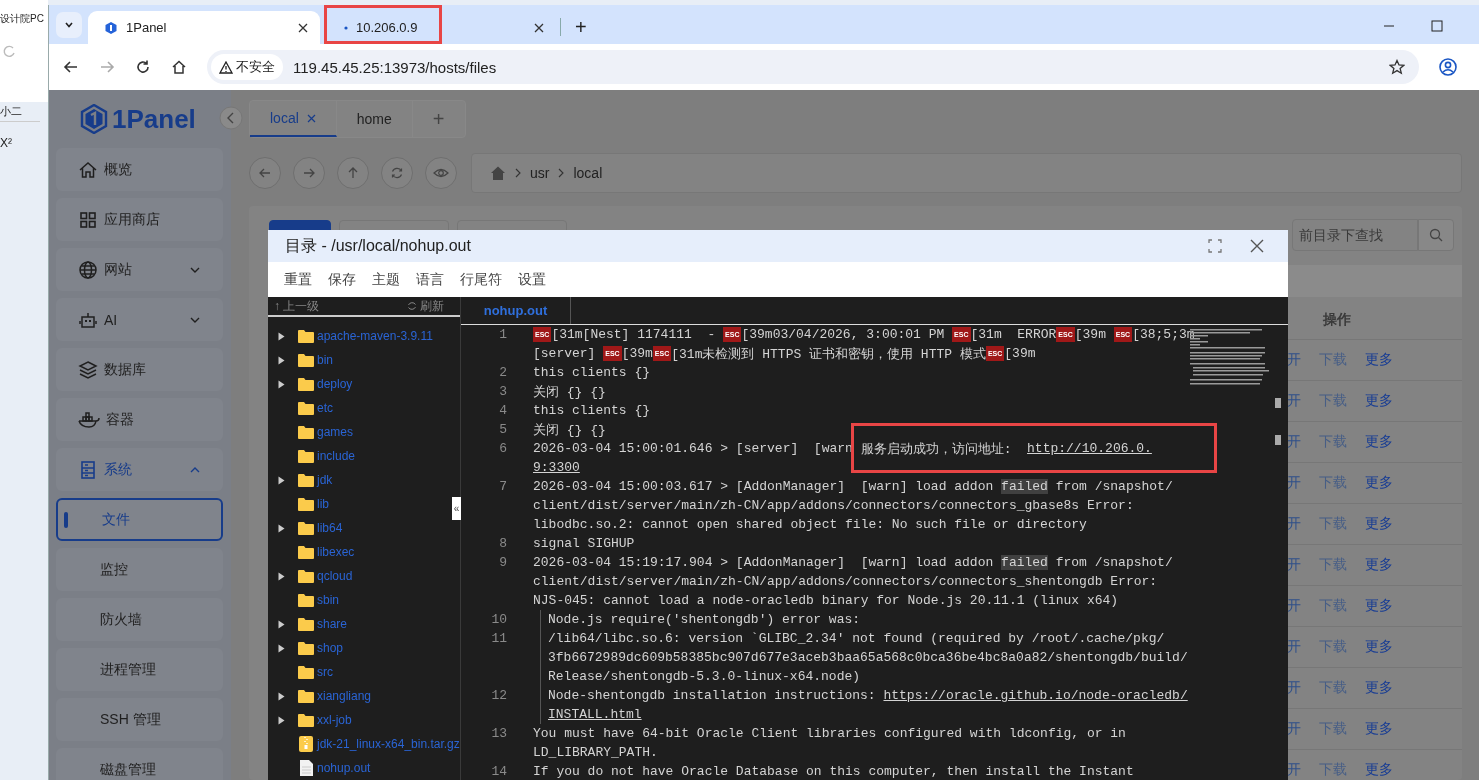  What do you see at coordinates (1089, 448) in the screenshot?
I see `link: http://10.206.0.` at bounding box center [1089, 448].